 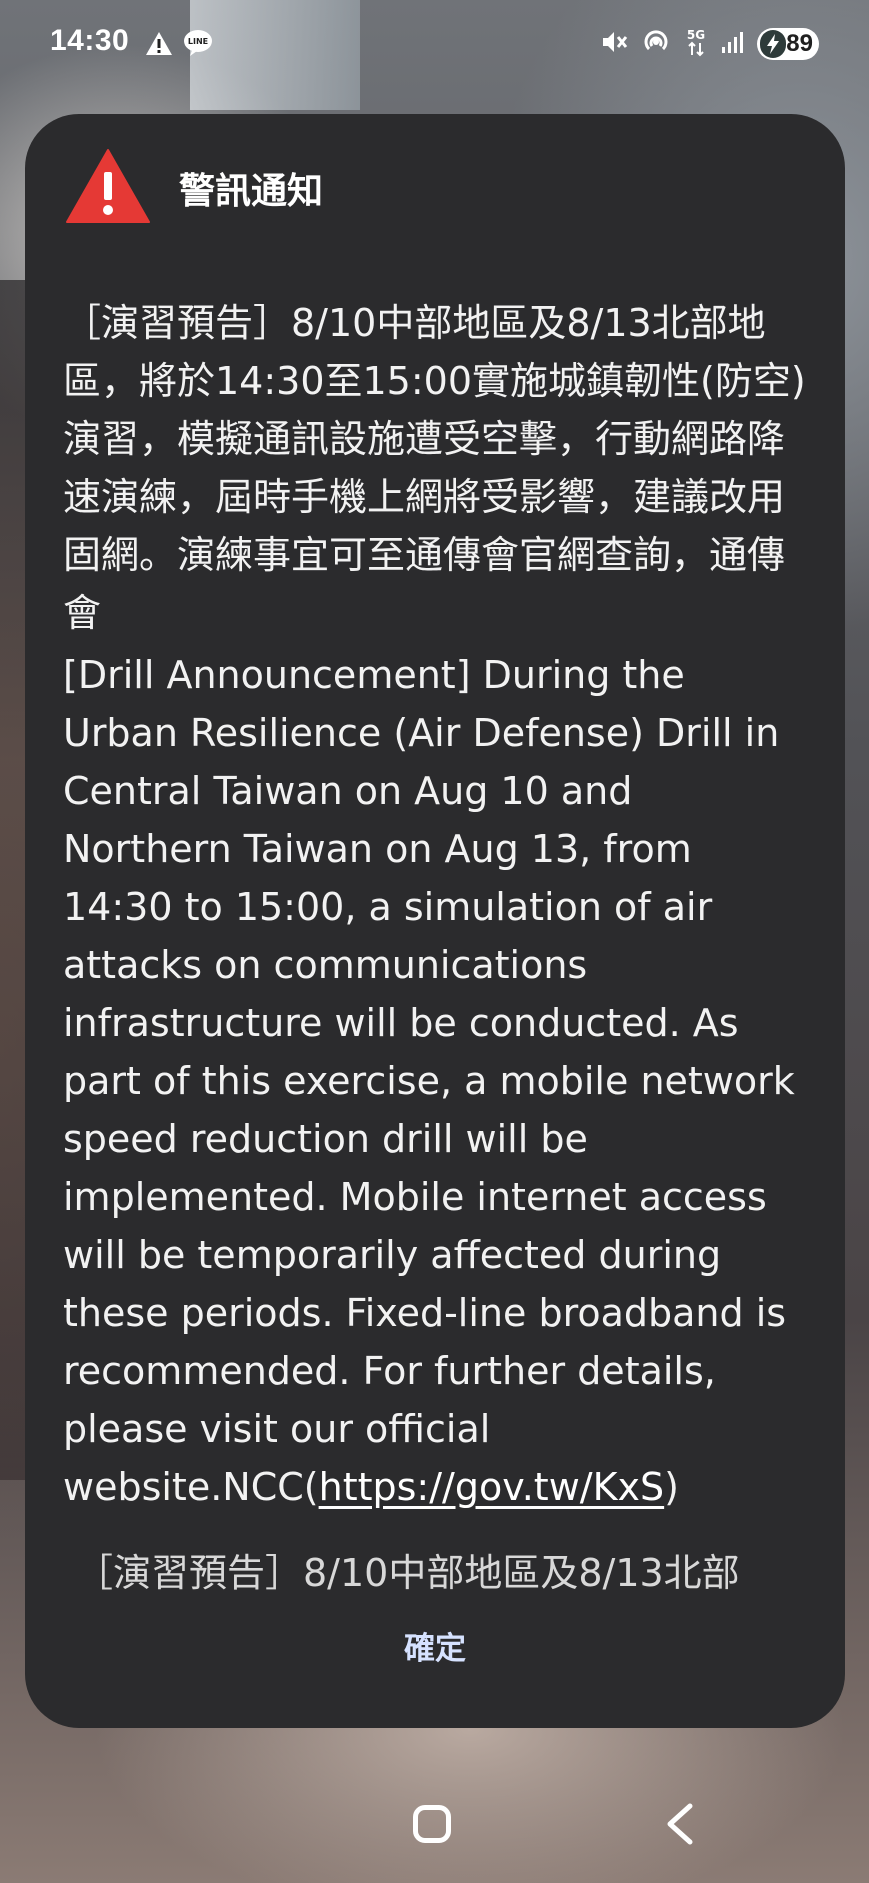 I want to click on line-app-icon: LINE, so click(x=198, y=45).